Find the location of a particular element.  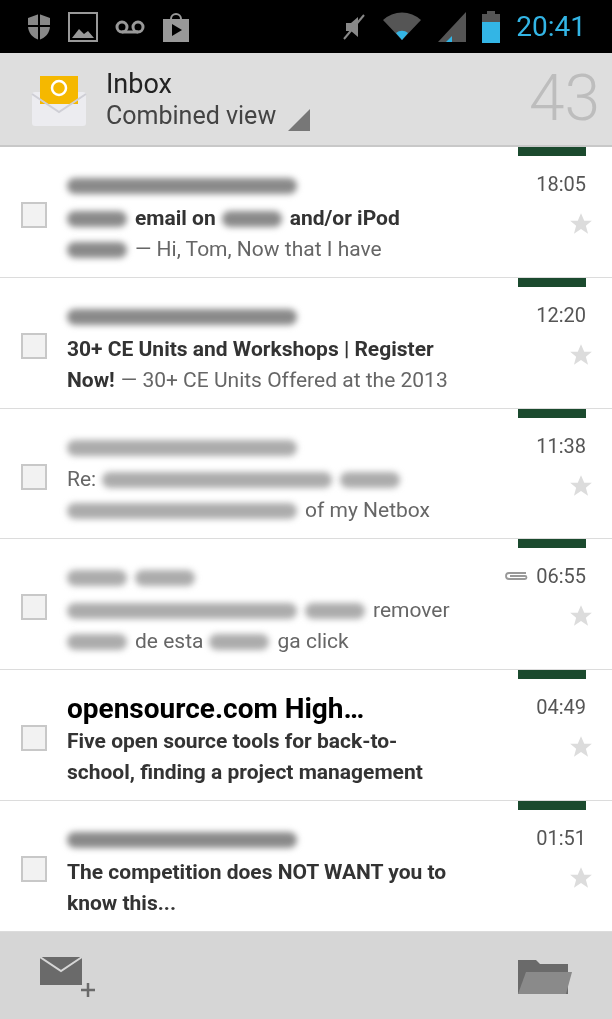

message-time: 18:05 is located at coordinates (561, 184).